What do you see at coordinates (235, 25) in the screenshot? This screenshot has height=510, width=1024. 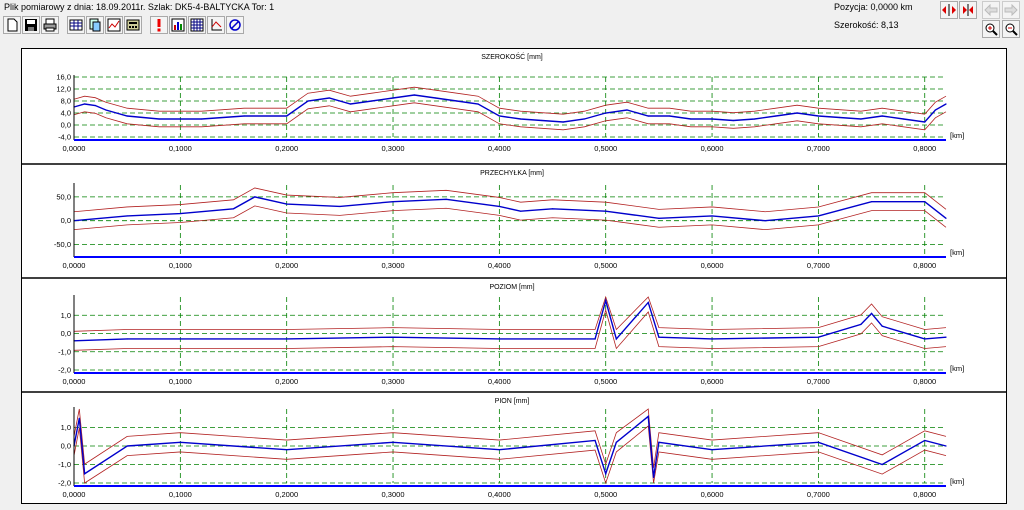 I see `no-button` at bounding box center [235, 25].